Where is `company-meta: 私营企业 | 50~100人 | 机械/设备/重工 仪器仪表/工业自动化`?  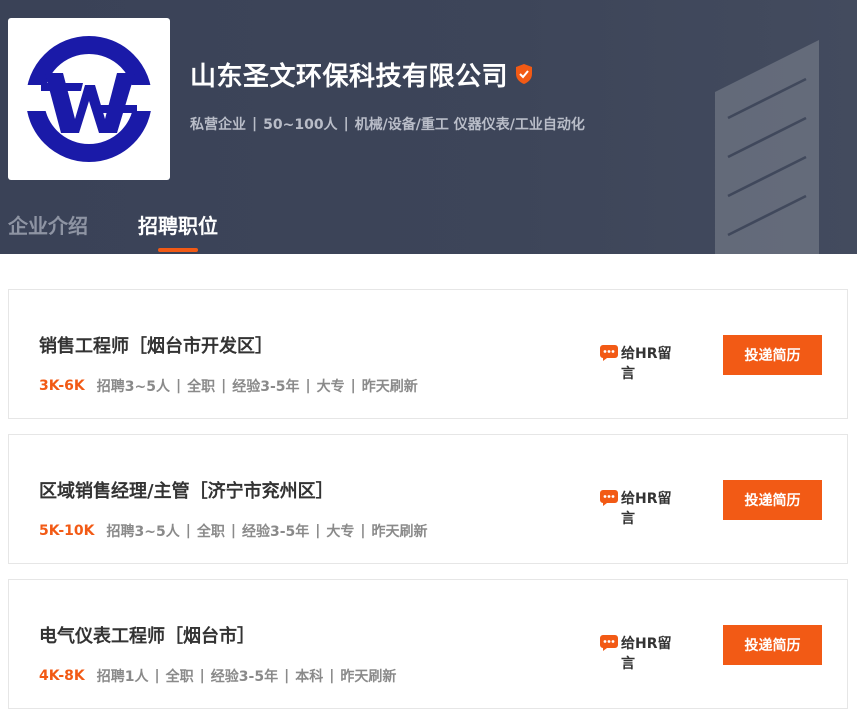
company-meta: 私营企业 | 50~100人 | 机械/设备/重工 仪器仪表/工业自动化 is located at coordinates (387, 124).